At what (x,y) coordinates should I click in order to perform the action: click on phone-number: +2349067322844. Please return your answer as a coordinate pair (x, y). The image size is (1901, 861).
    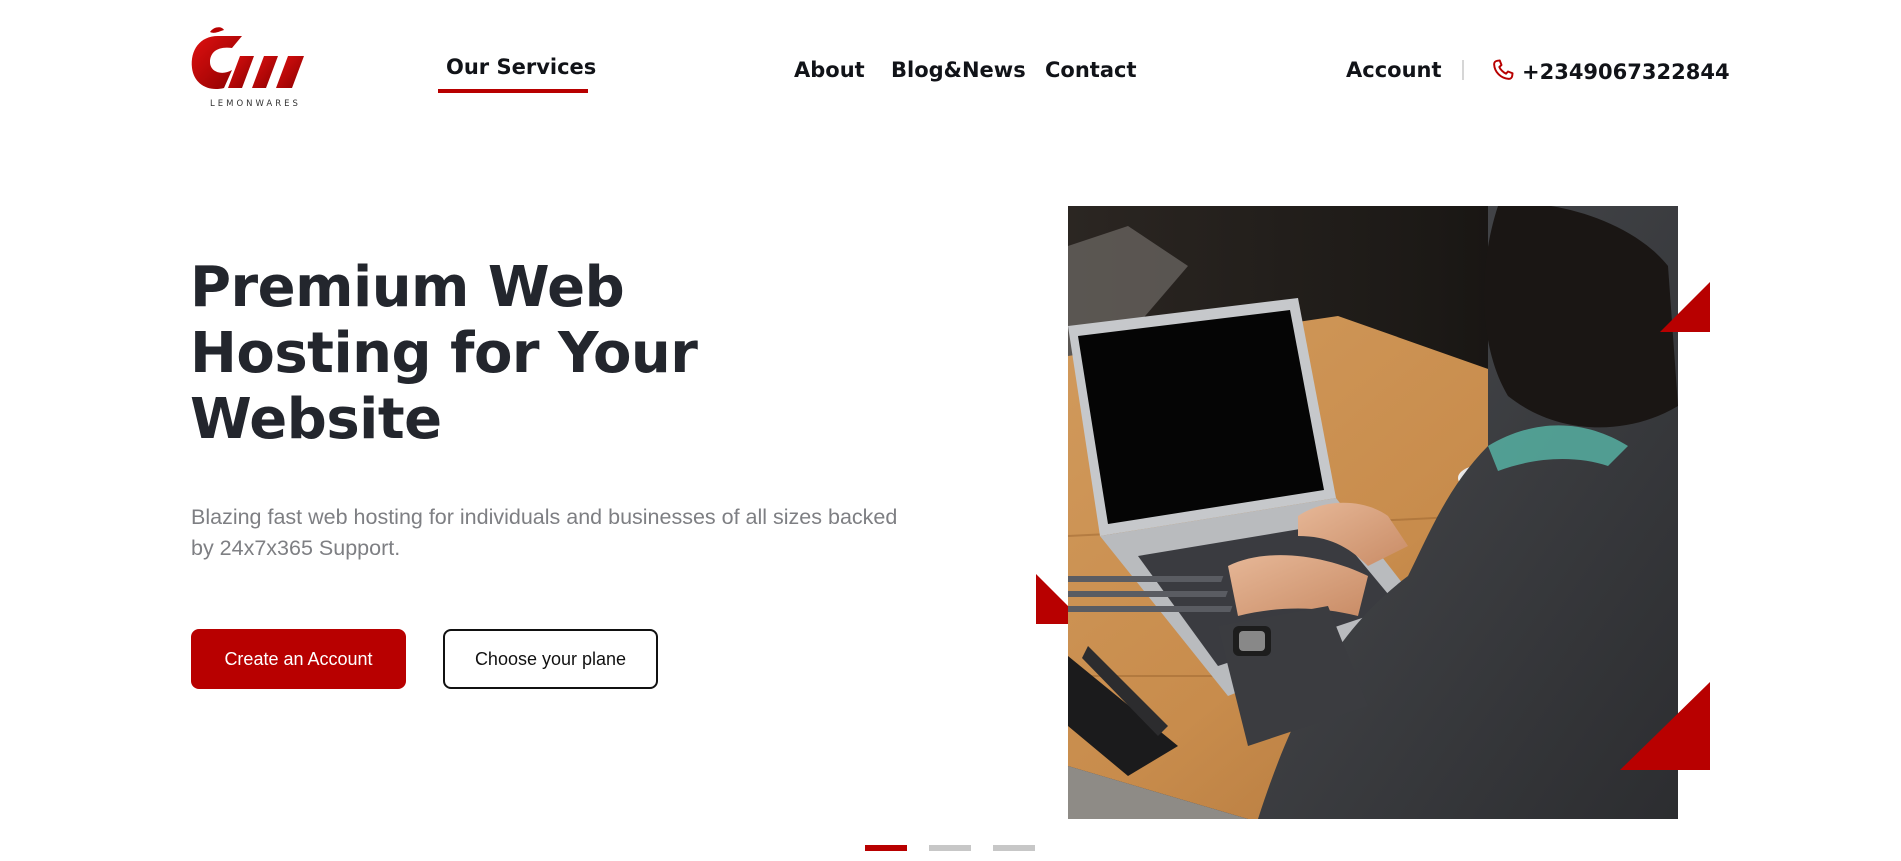
    Looking at the image, I should click on (1626, 72).